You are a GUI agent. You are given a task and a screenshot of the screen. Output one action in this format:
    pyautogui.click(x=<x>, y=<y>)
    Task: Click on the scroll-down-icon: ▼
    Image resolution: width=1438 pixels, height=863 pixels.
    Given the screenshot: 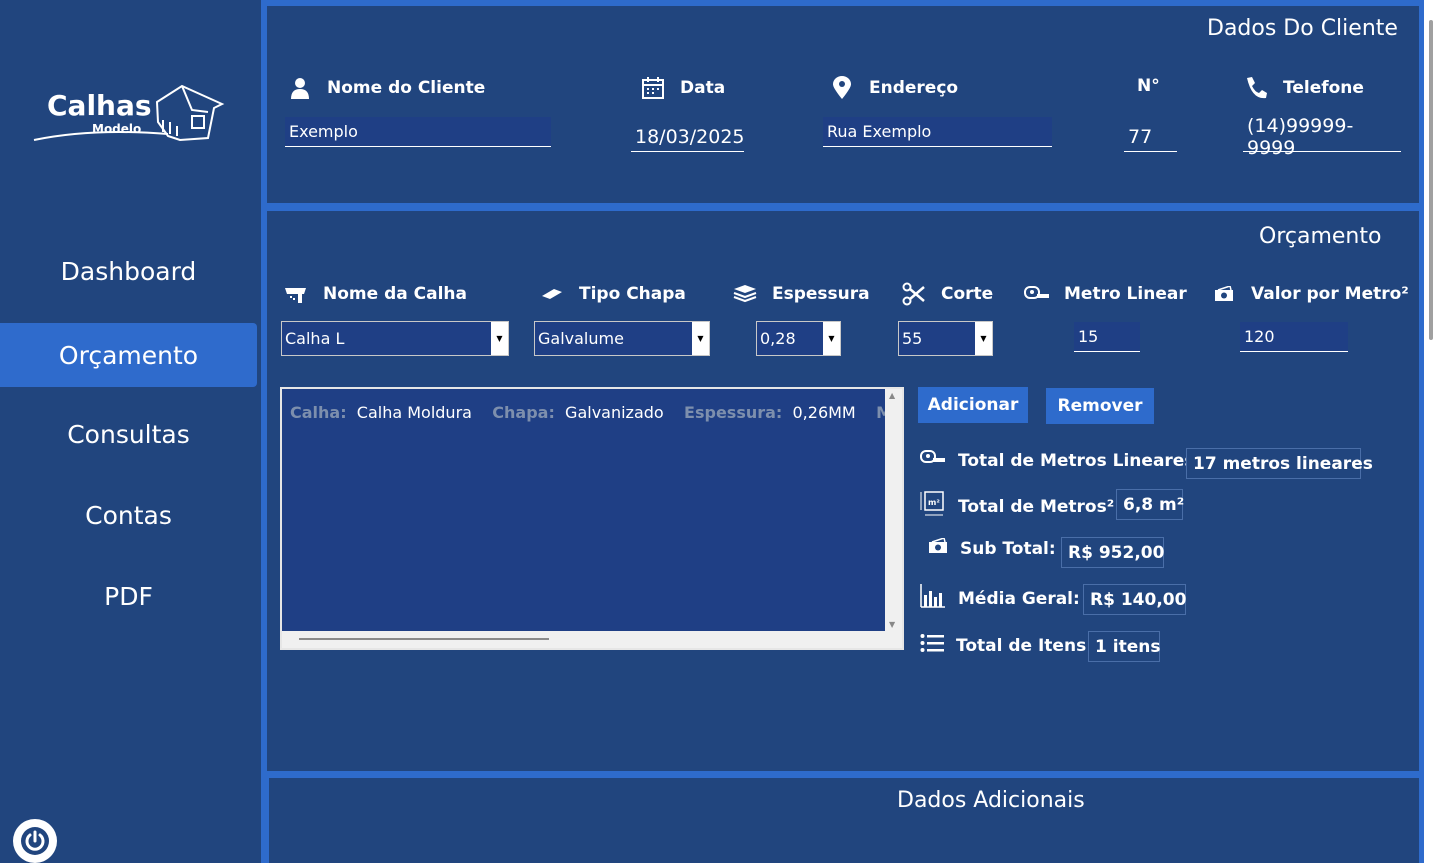 What is the action you would take?
    pyautogui.click(x=892, y=624)
    